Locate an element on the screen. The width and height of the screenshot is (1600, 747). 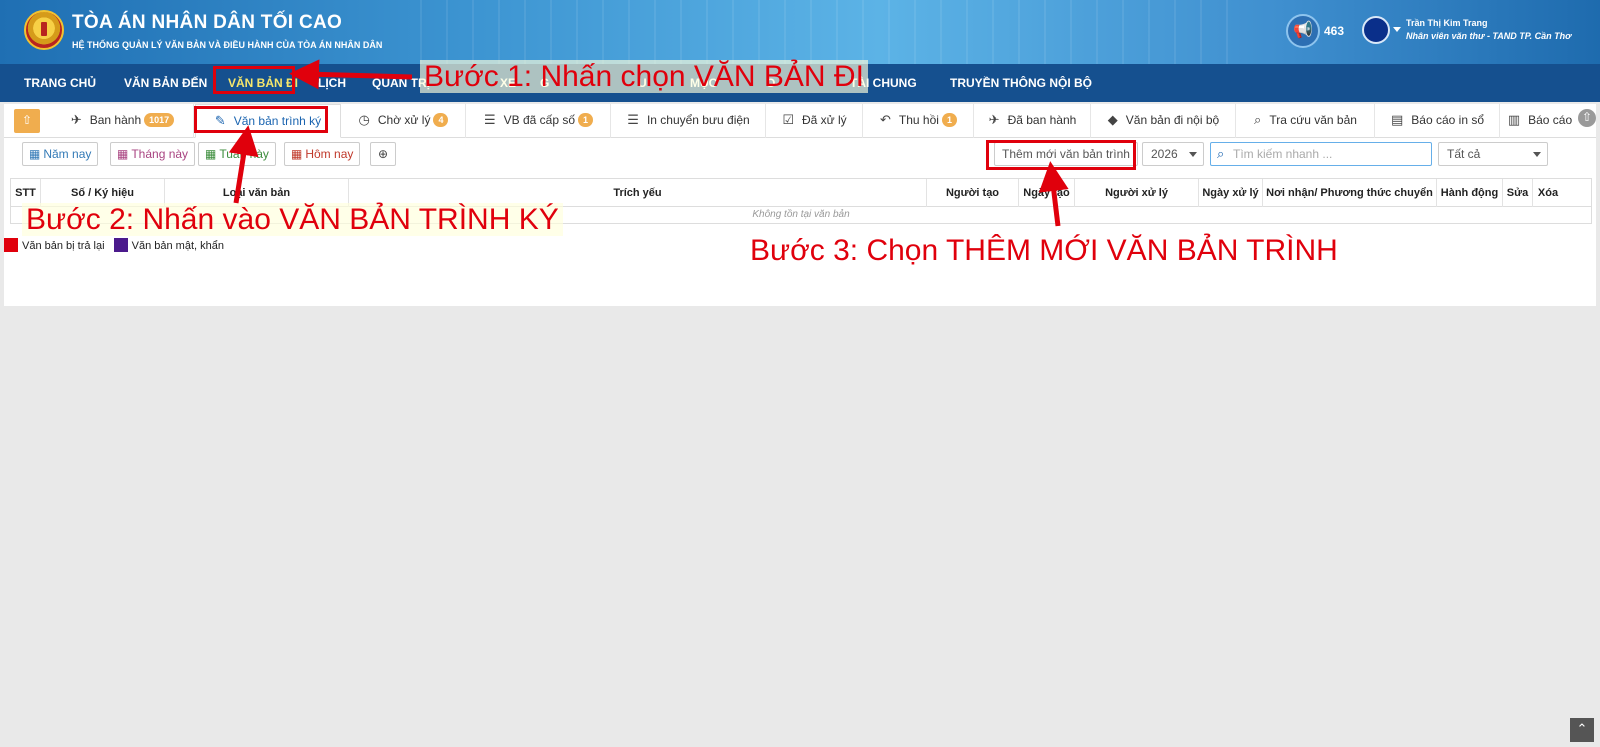
tags-icon: ◆ is located at coordinates (1112, 119).